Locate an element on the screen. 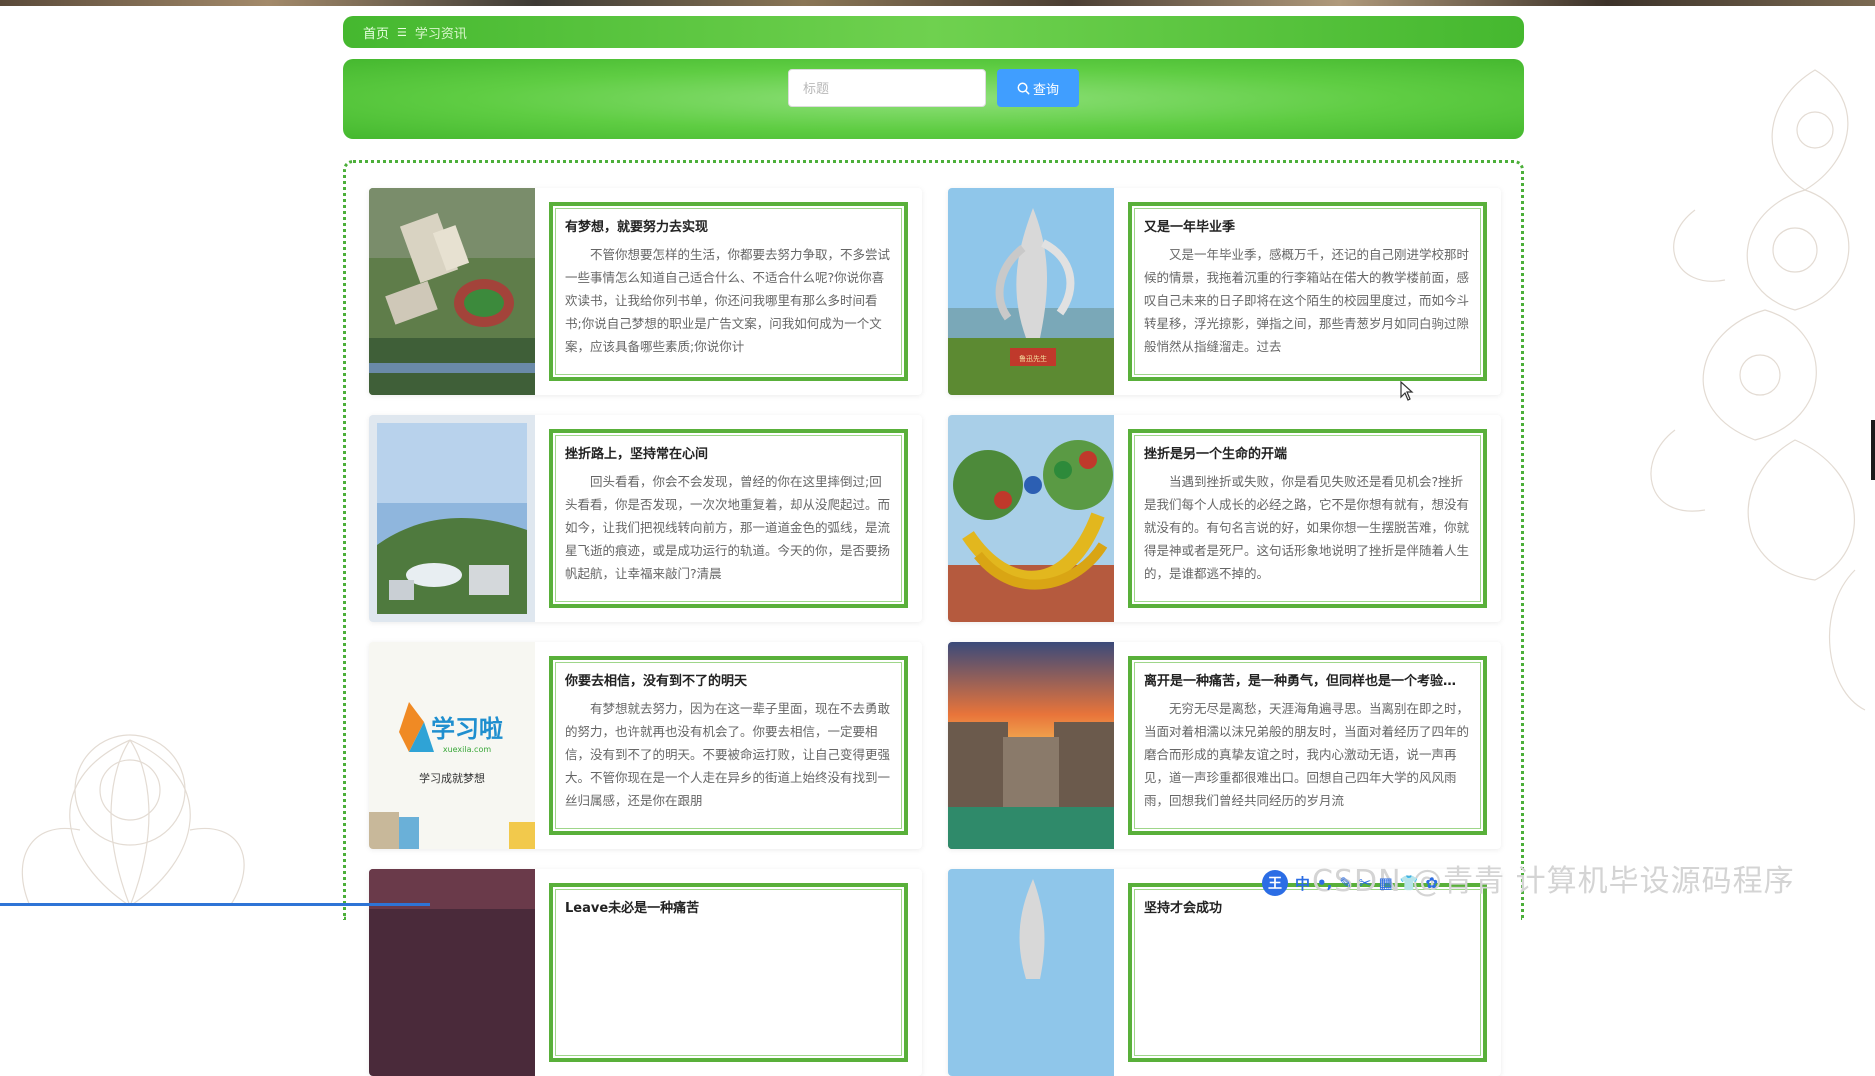  ime-logo-icon: 王 is located at coordinates (1275, 883).